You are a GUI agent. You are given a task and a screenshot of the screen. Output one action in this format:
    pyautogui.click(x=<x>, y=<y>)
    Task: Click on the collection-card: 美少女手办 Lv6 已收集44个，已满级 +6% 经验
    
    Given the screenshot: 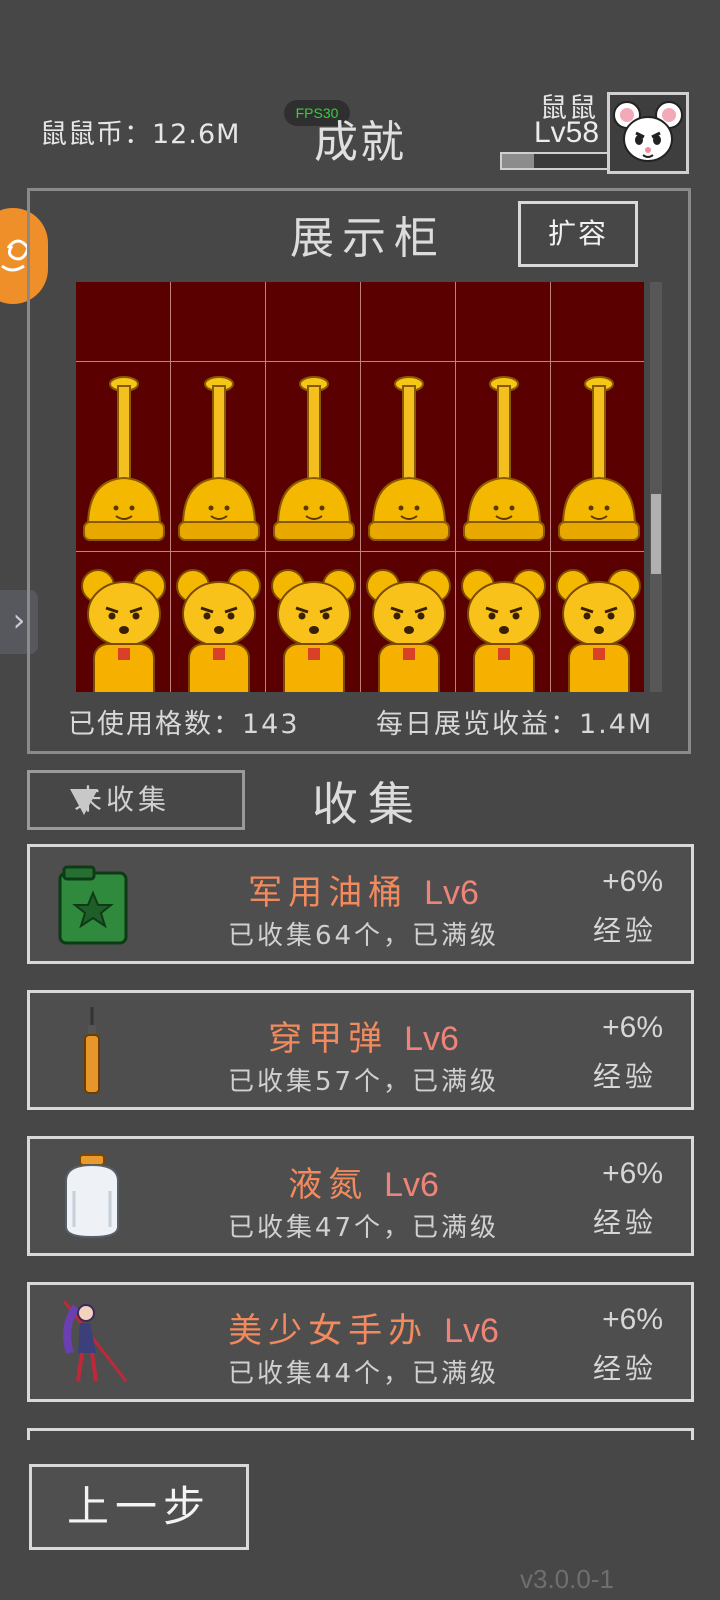 What is the action you would take?
    pyautogui.click(x=360, y=1342)
    